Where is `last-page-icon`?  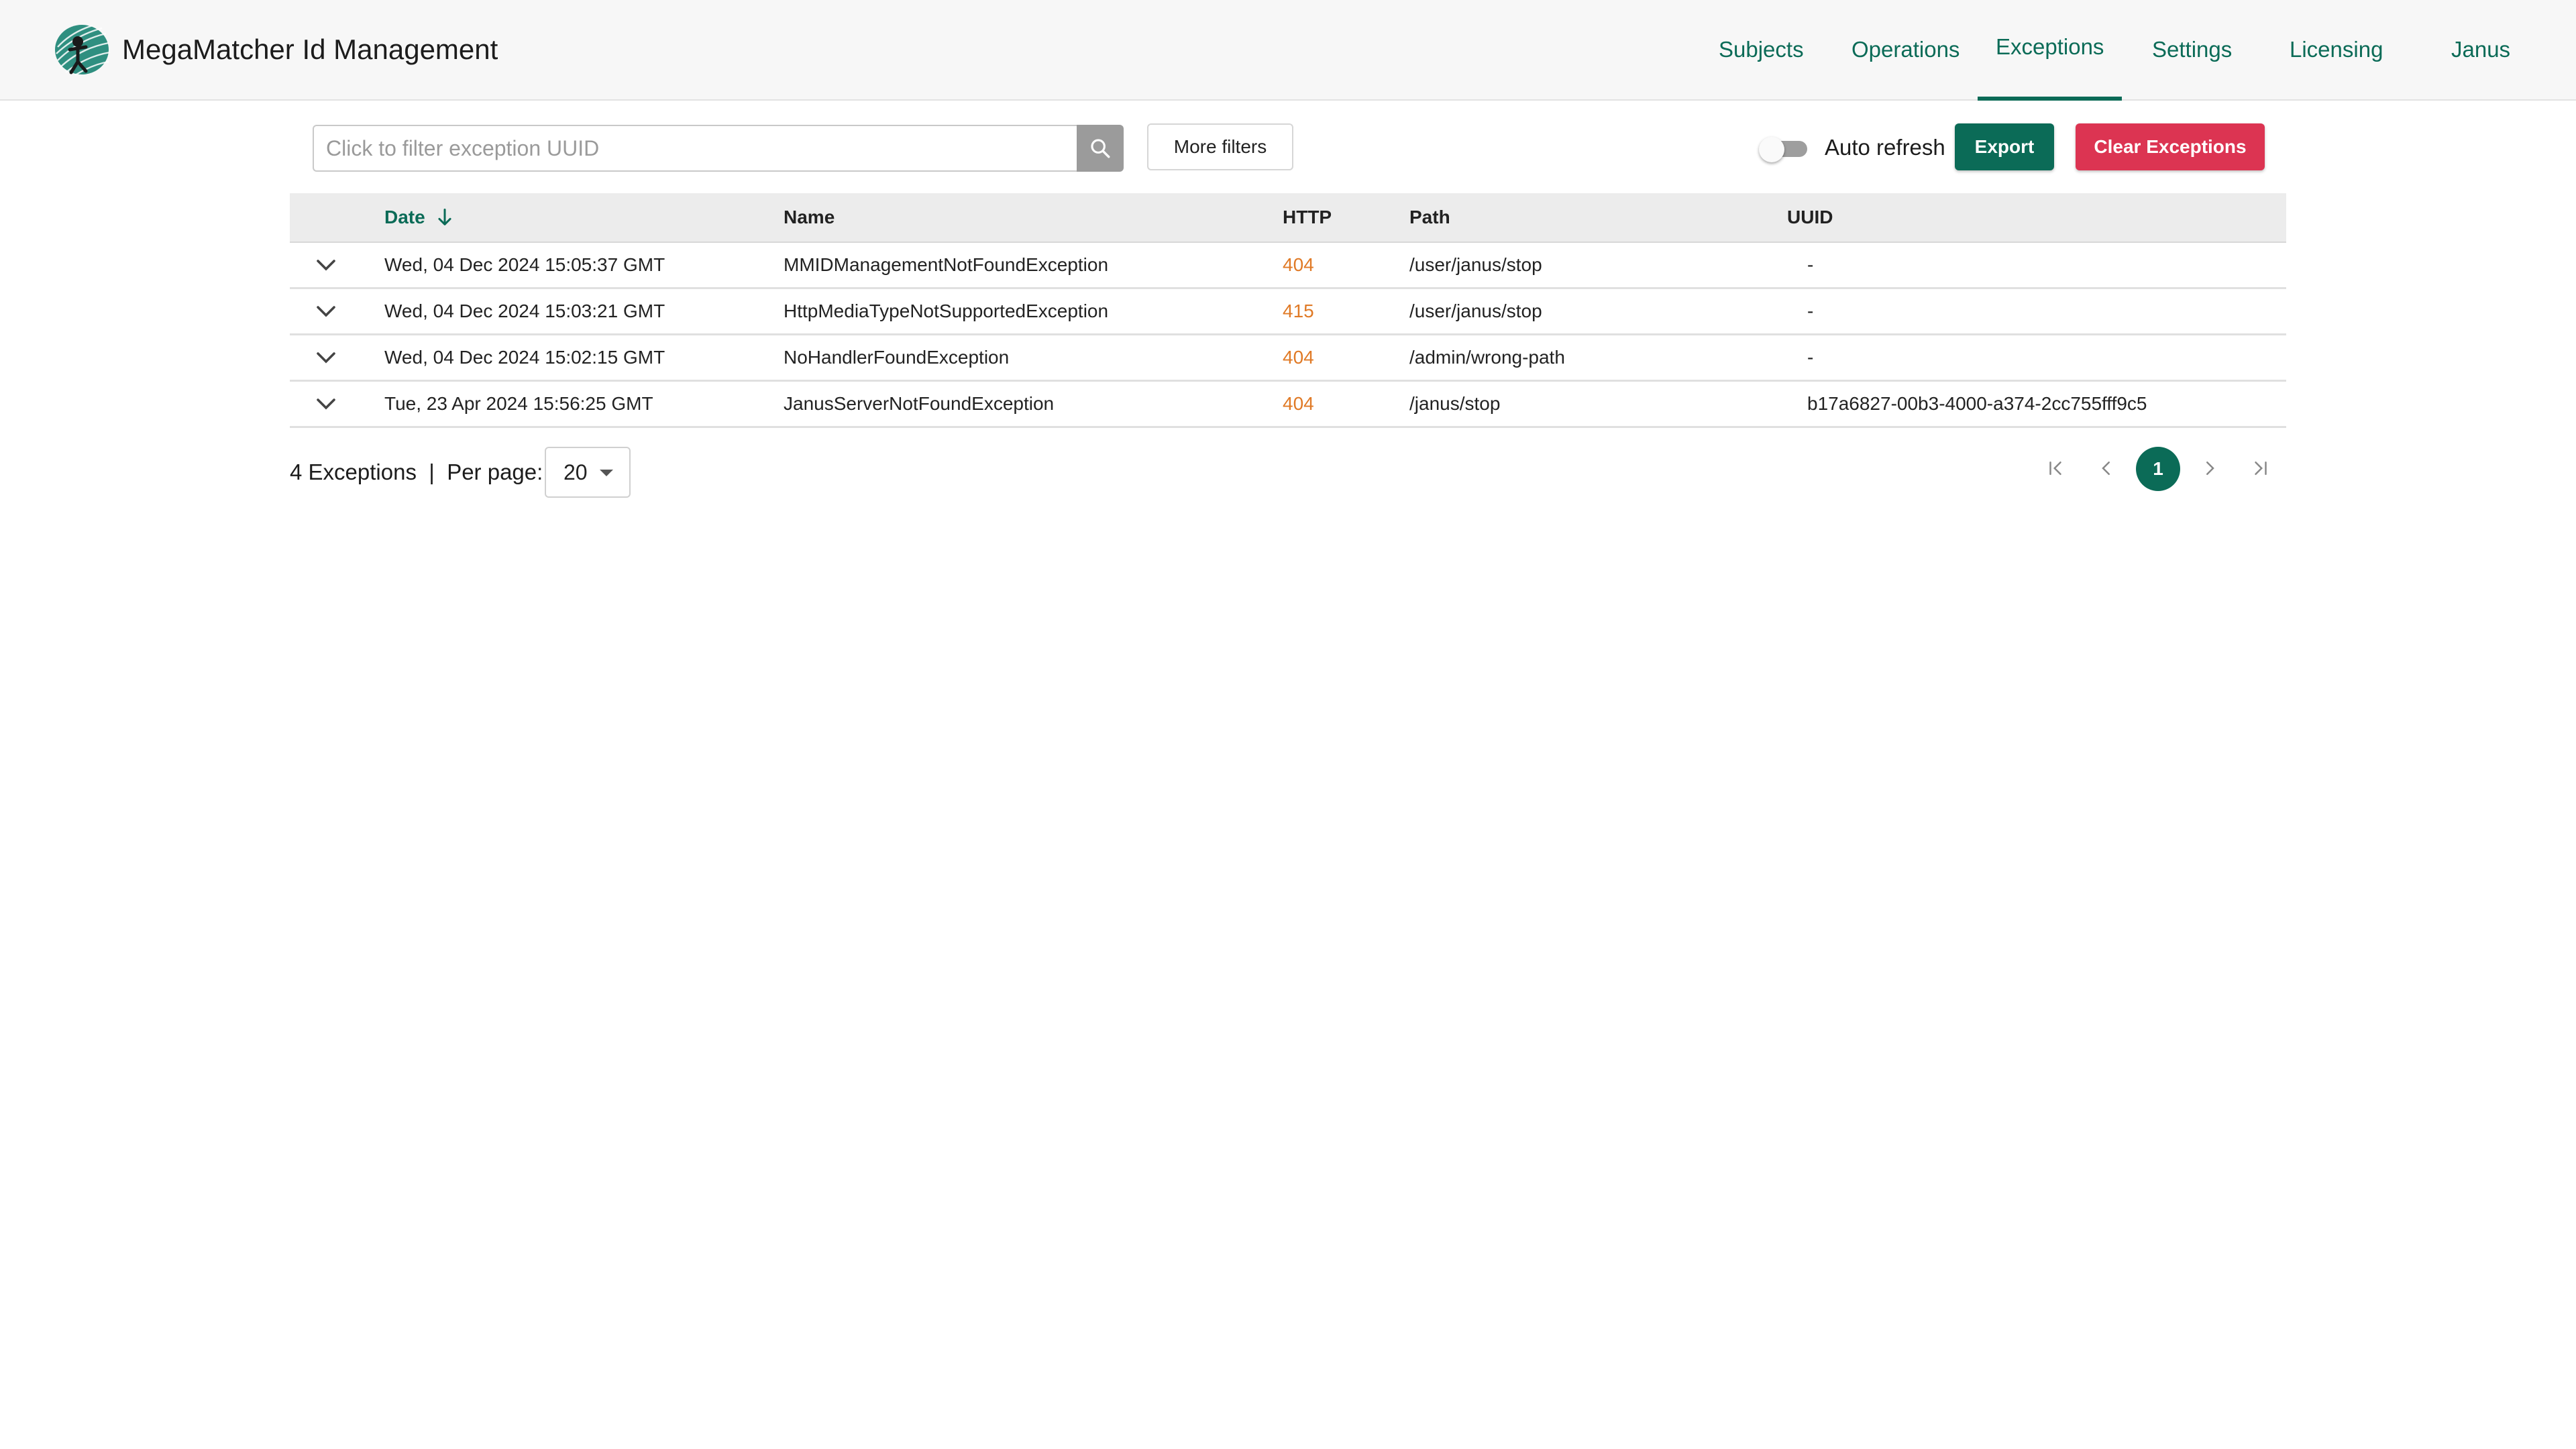
last-page-icon is located at coordinates (2261, 468).